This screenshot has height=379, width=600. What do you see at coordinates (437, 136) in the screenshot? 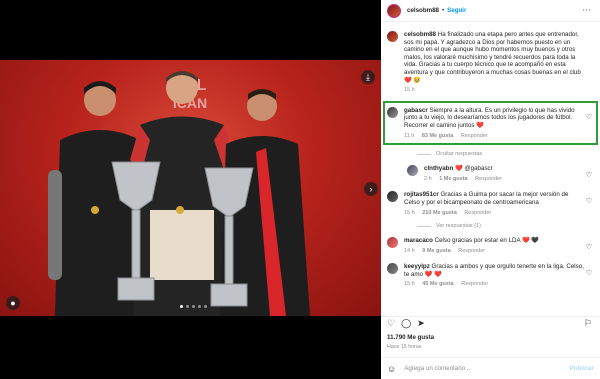
I see `comment-likes: 83 Me gusta` at bounding box center [437, 136].